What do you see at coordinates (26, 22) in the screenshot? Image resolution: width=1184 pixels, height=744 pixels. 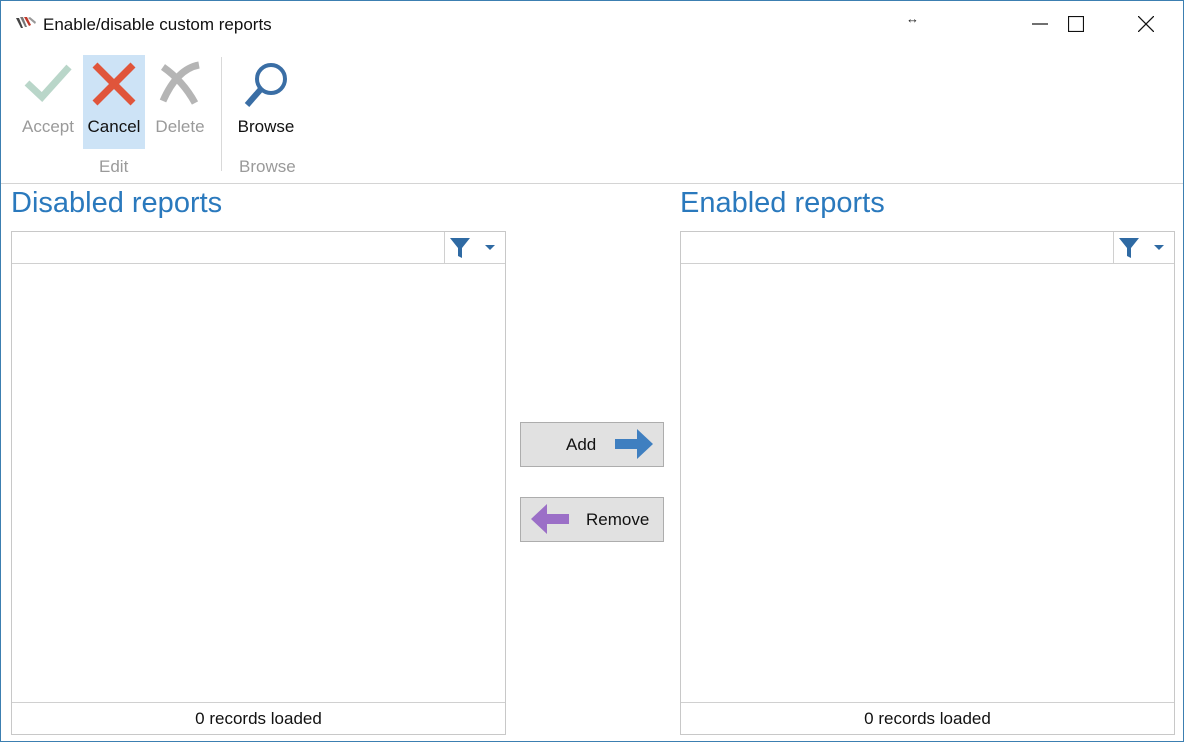 I see `app-logo-icon` at bounding box center [26, 22].